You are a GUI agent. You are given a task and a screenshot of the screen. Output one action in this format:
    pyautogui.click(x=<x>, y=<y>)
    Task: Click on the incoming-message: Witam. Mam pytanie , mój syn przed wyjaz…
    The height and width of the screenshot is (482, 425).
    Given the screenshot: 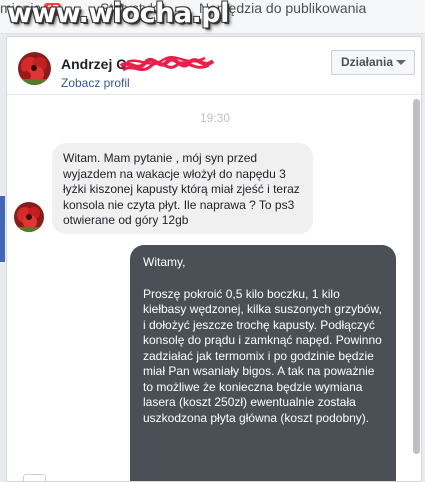 What is the action you would take?
    pyautogui.click(x=182, y=188)
    